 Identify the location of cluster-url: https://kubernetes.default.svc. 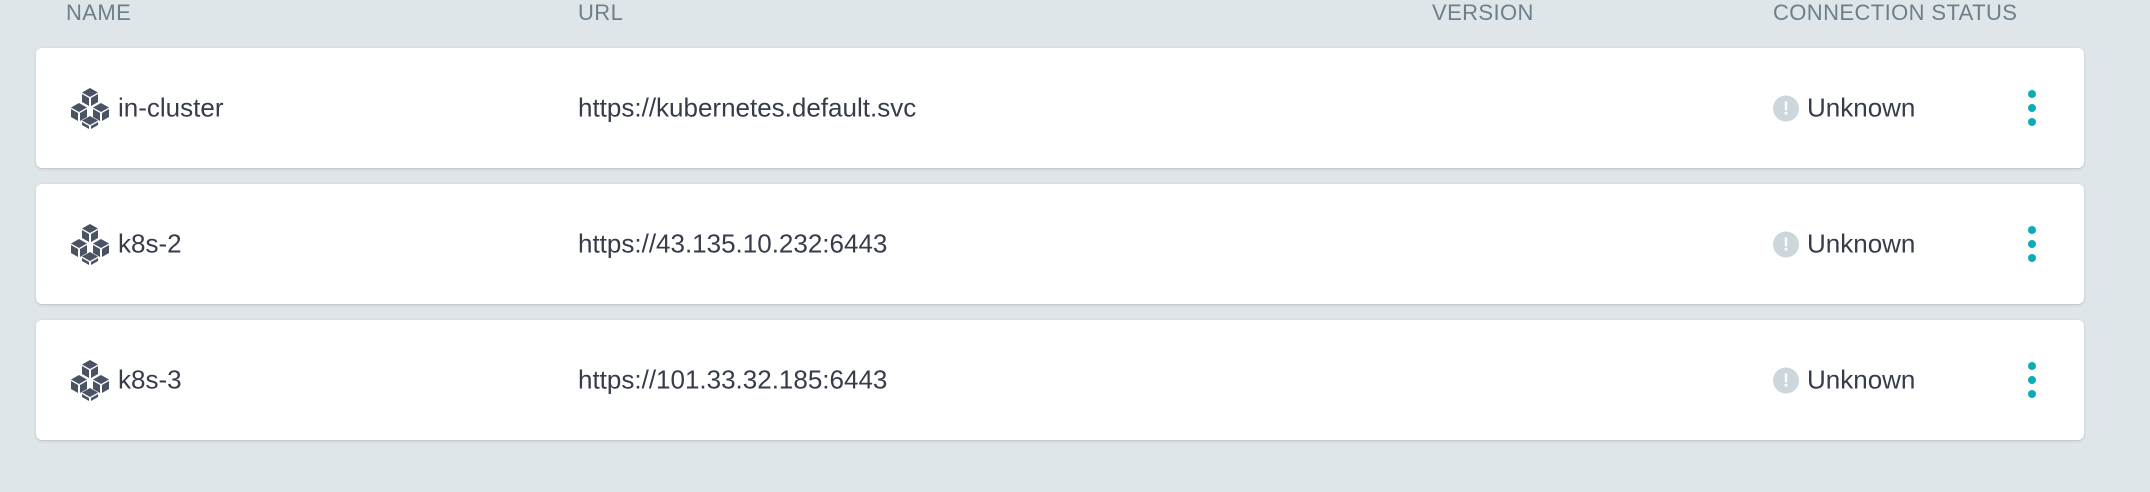
(747, 107).